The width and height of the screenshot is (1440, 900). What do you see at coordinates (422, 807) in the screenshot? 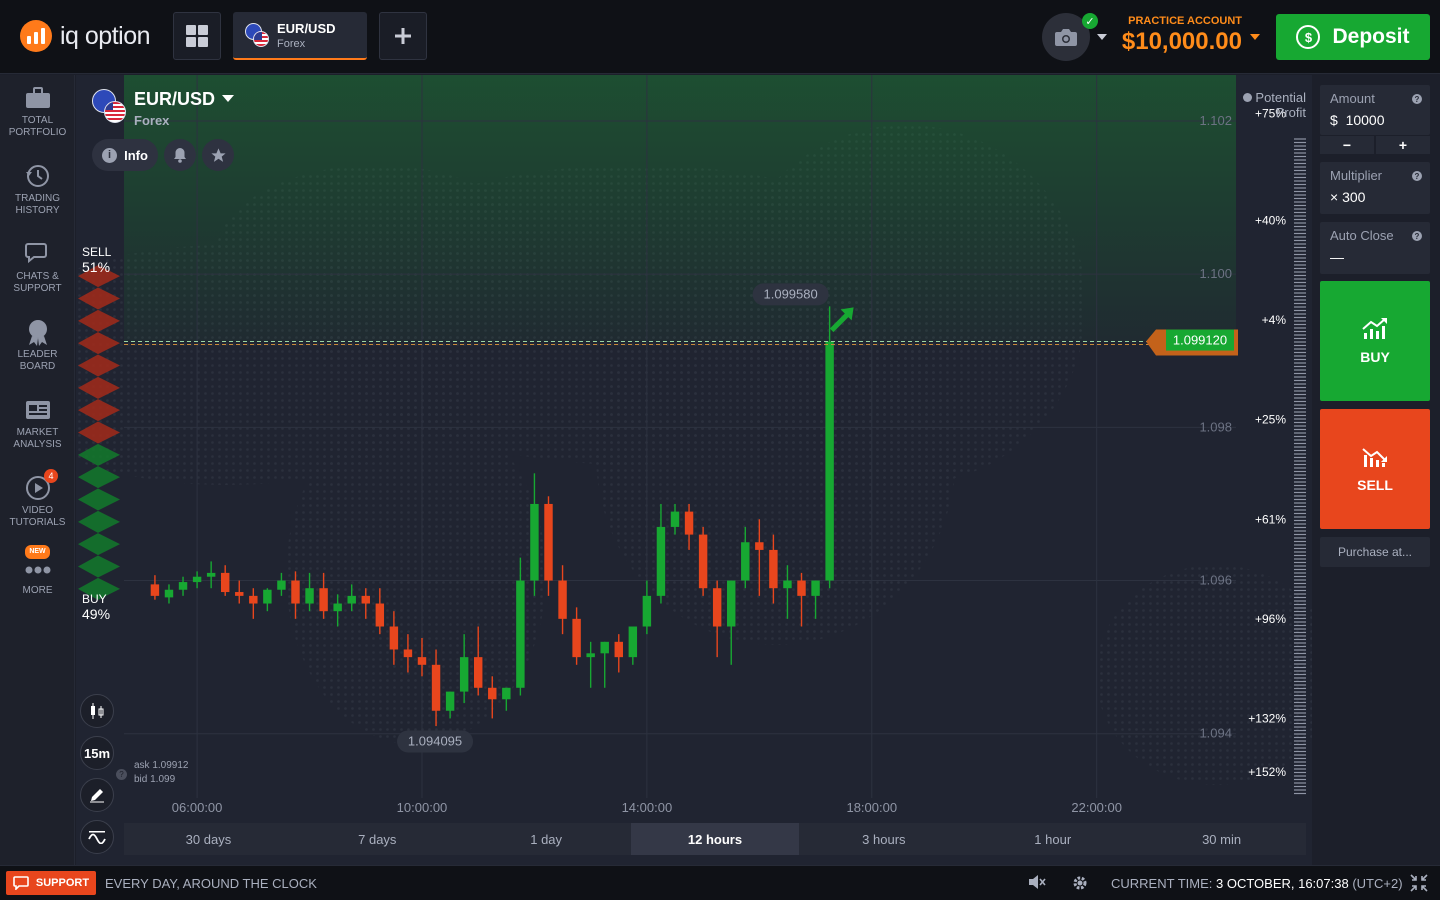
I see `x-tick-label: 10:00:00` at bounding box center [422, 807].